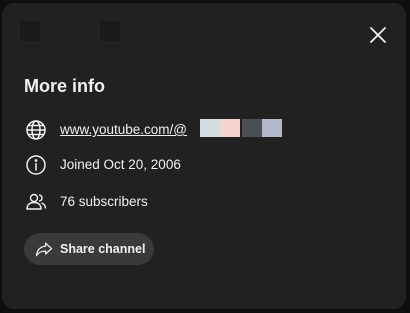 The image size is (410, 313). What do you see at coordinates (36, 165) in the screenshot?
I see `info-icon` at bounding box center [36, 165].